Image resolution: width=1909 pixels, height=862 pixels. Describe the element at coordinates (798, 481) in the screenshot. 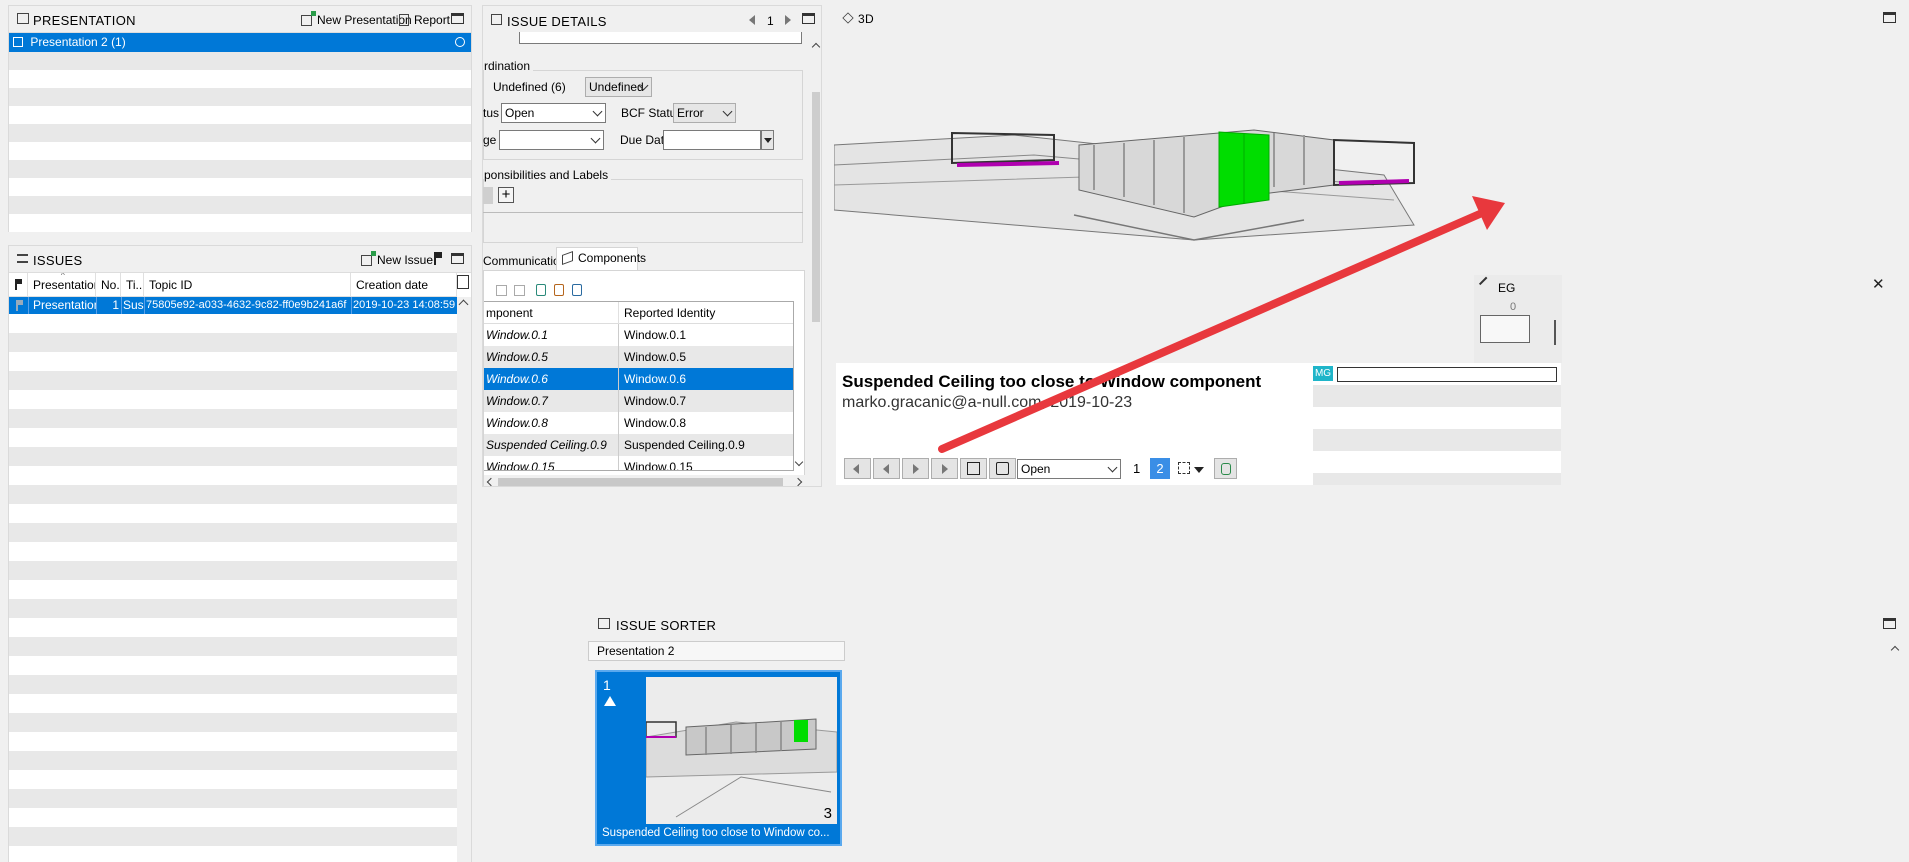

I see `scroll-right-icon` at that location.